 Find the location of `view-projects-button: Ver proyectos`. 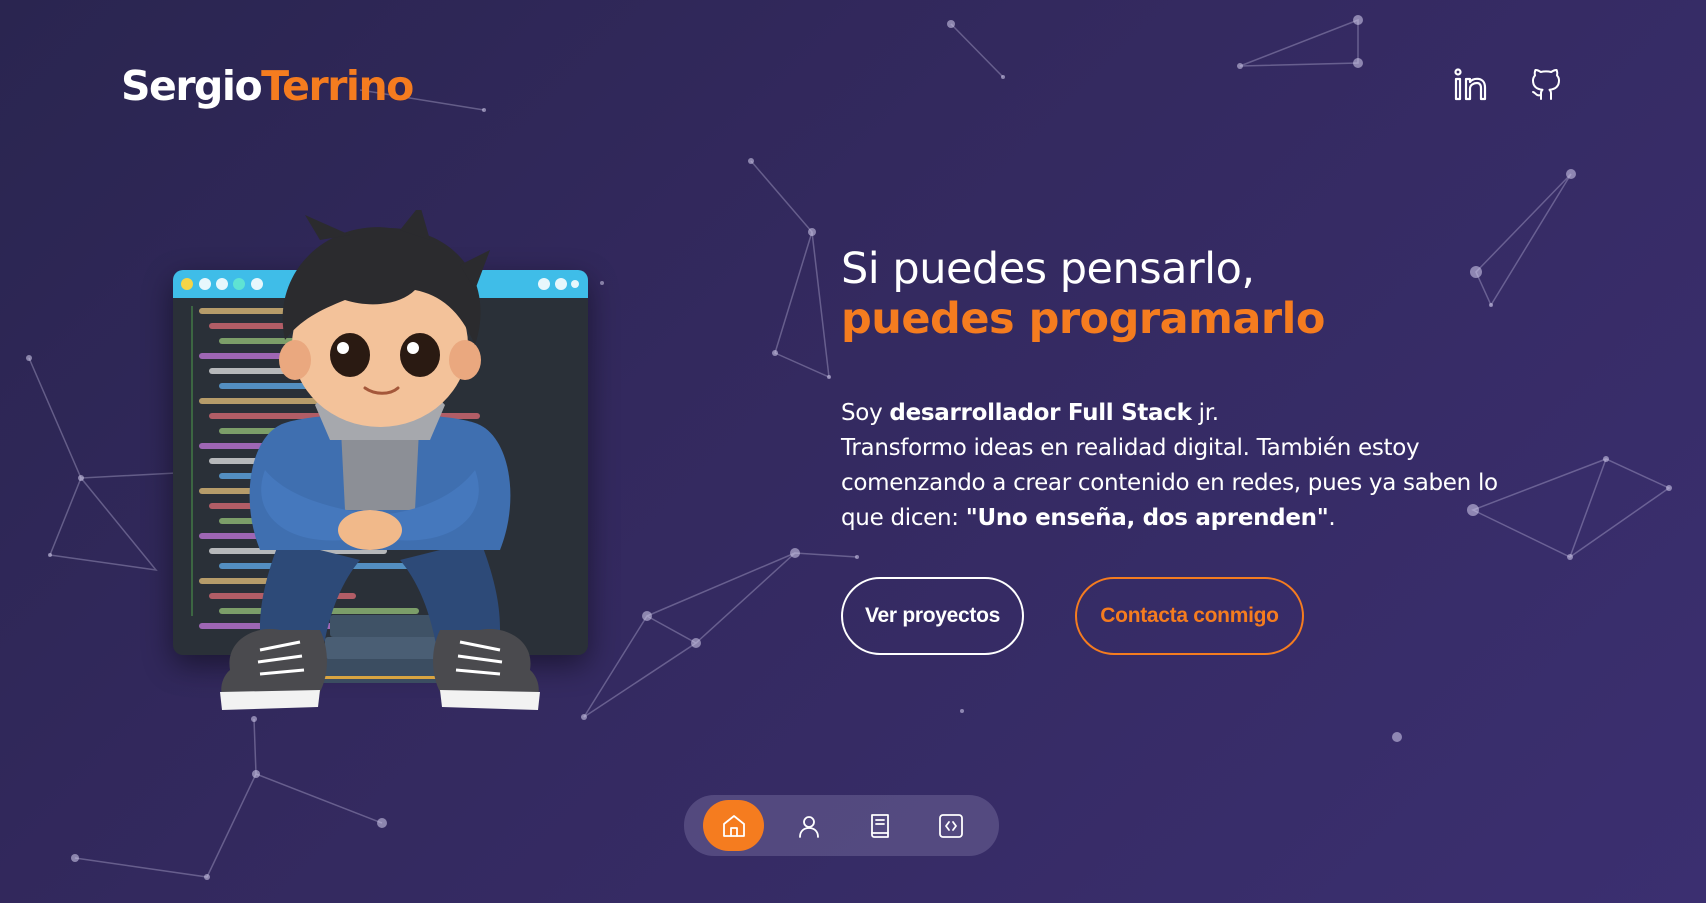

view-projects-button: Ver proyectos is located at coordinates (932, 616).